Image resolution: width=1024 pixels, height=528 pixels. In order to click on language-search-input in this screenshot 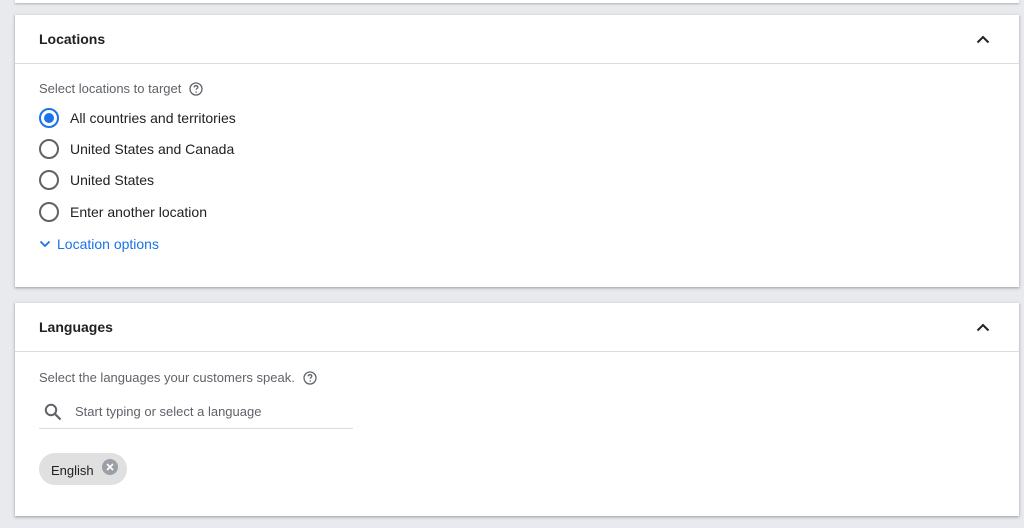, I will do `click(200, 411)`.